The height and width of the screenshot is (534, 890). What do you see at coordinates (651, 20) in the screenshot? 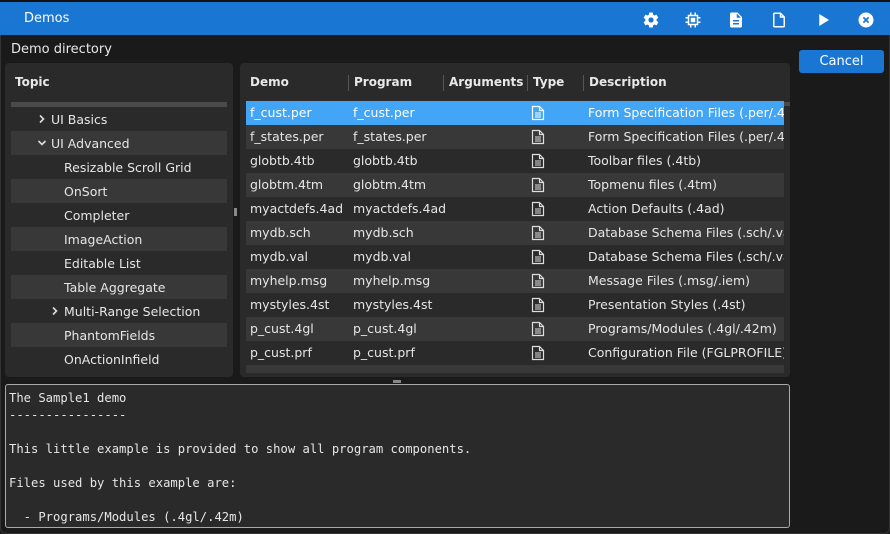
I see `gear-icon` at bounding box center [651, 20].